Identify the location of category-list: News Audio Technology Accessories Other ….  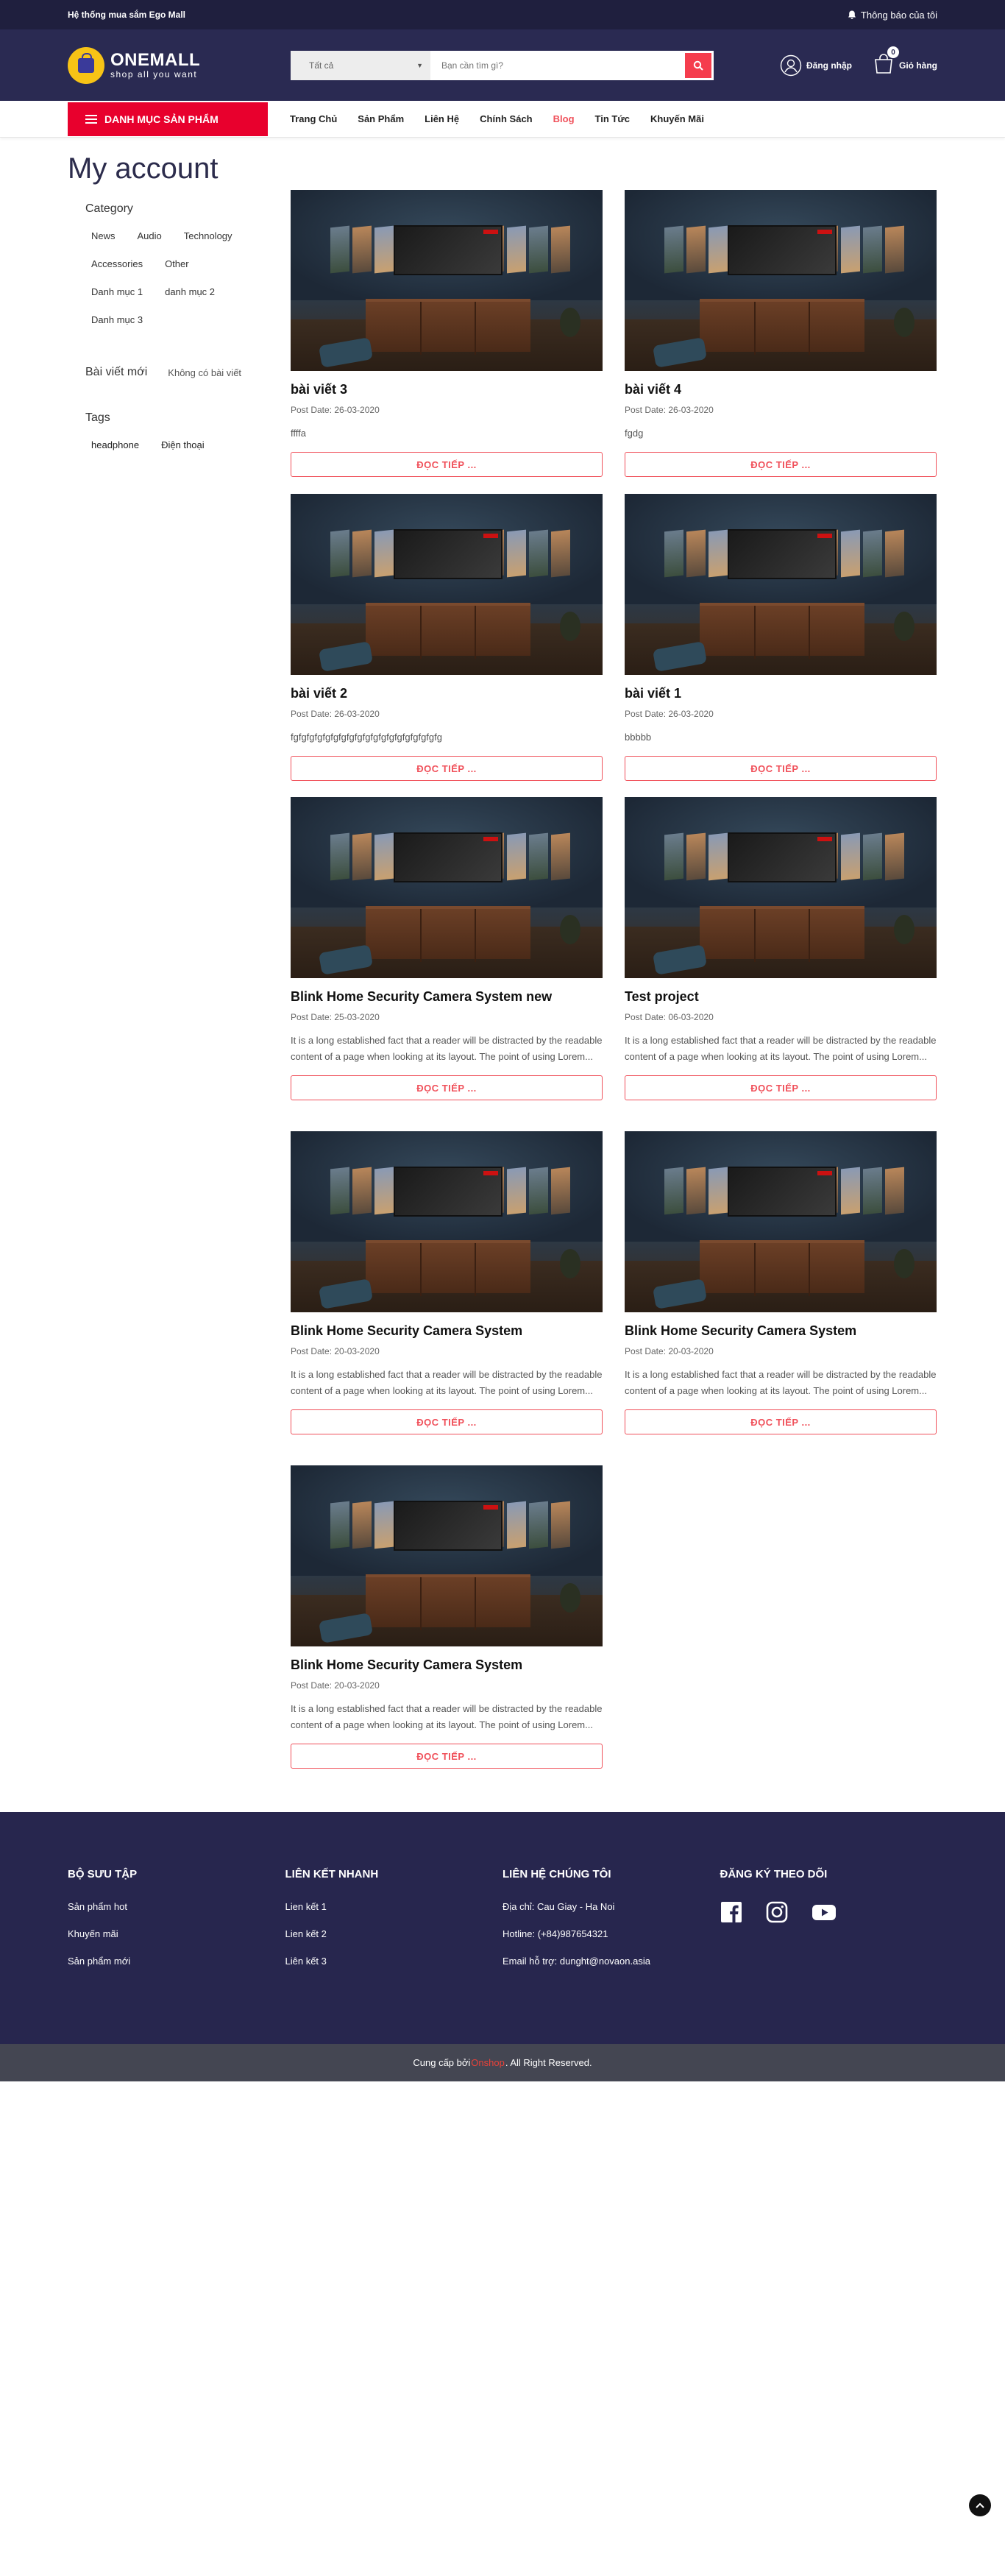
(177, 286).